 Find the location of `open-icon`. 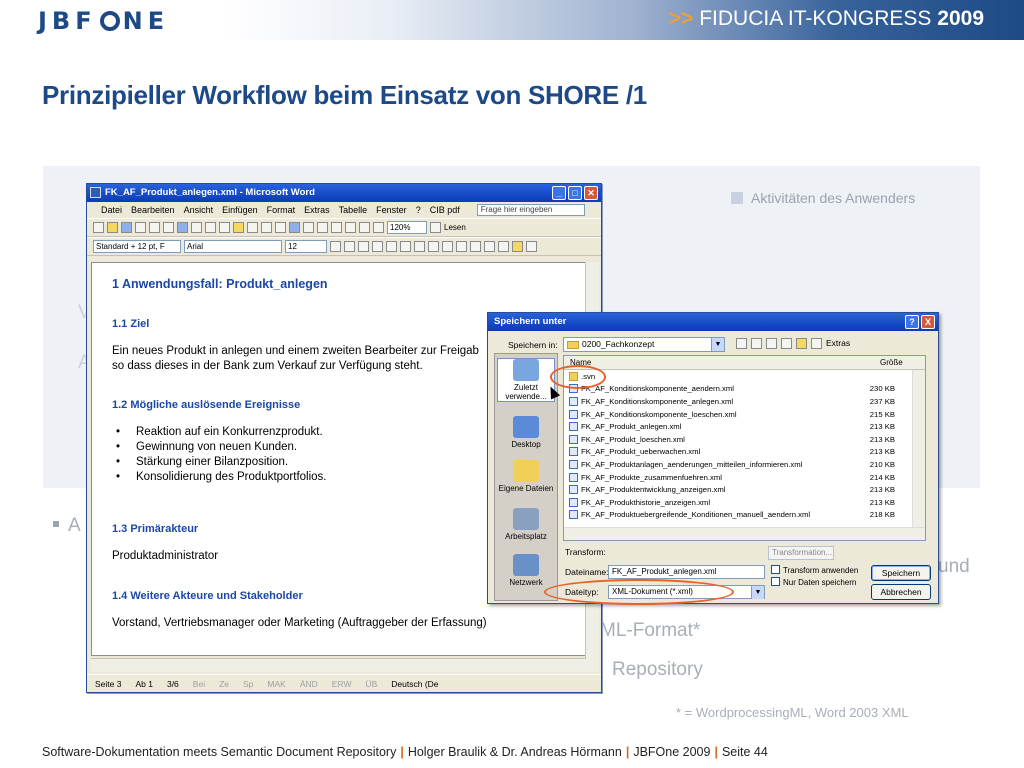

open-icon is located at coordinates (112, 227).